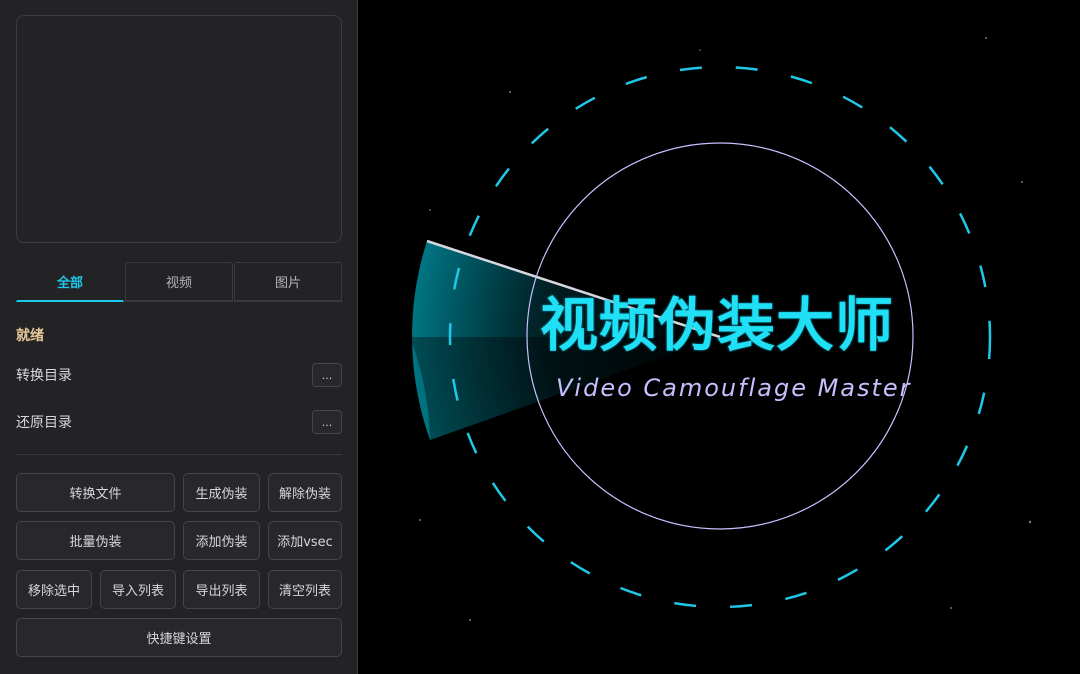 This screenshot has width=1080, height=674. I want to click on batch-camo-button: 批量伪装, so click(95, 540).